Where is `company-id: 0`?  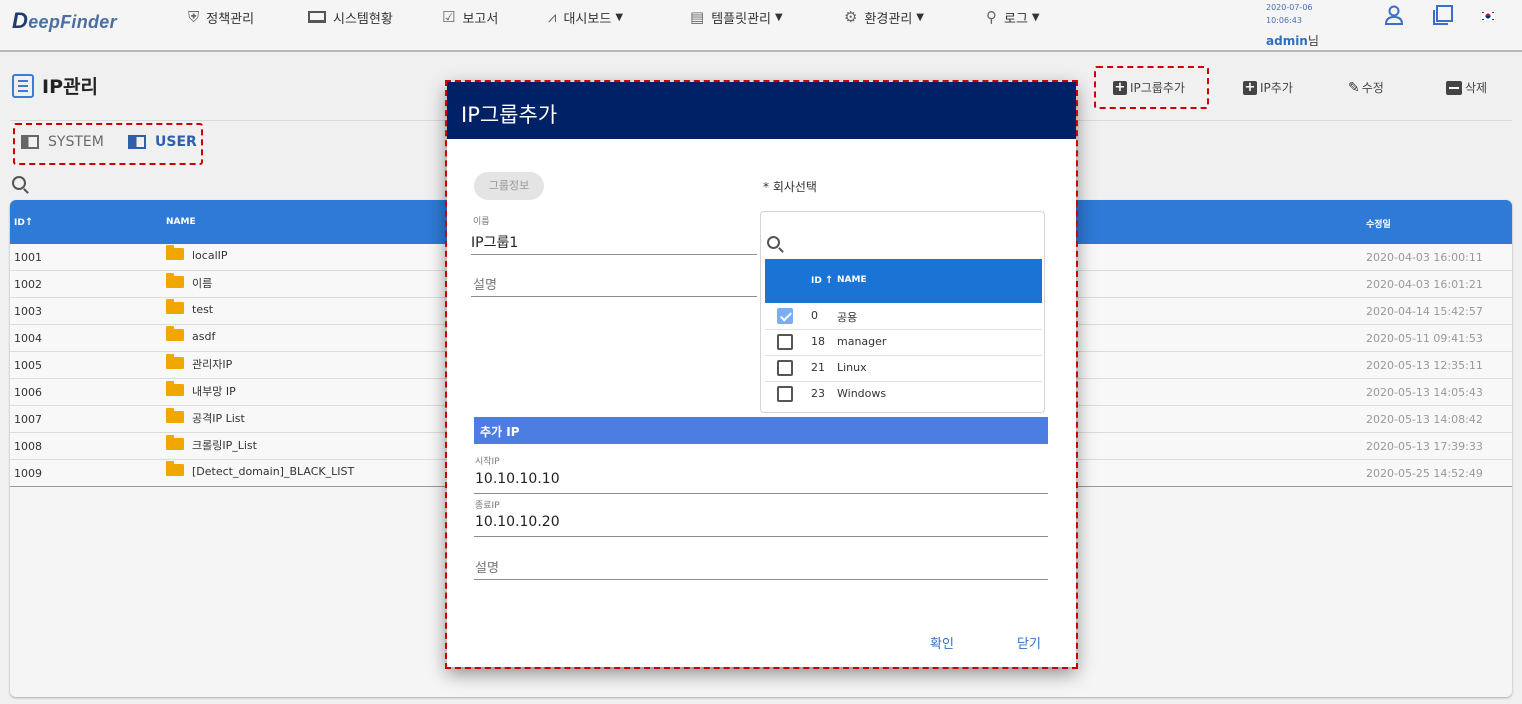 company-id: 0 is located at coordinates (814, 315).